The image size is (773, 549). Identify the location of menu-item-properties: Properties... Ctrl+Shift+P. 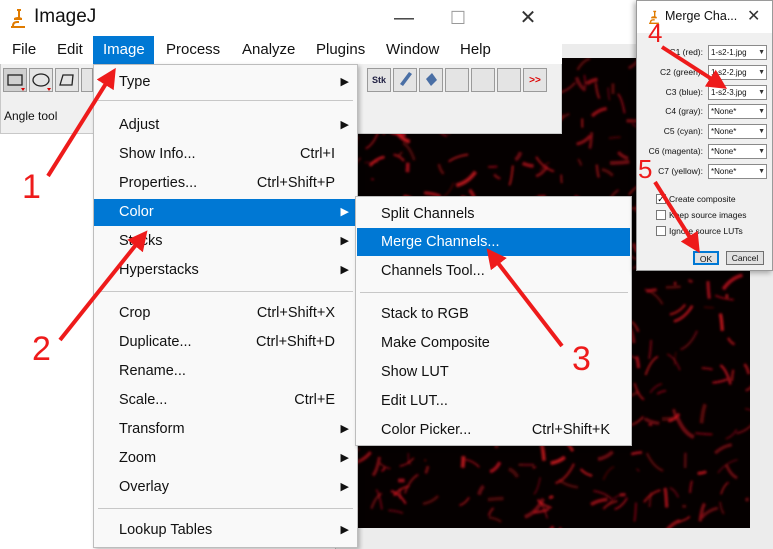
(225, 183).